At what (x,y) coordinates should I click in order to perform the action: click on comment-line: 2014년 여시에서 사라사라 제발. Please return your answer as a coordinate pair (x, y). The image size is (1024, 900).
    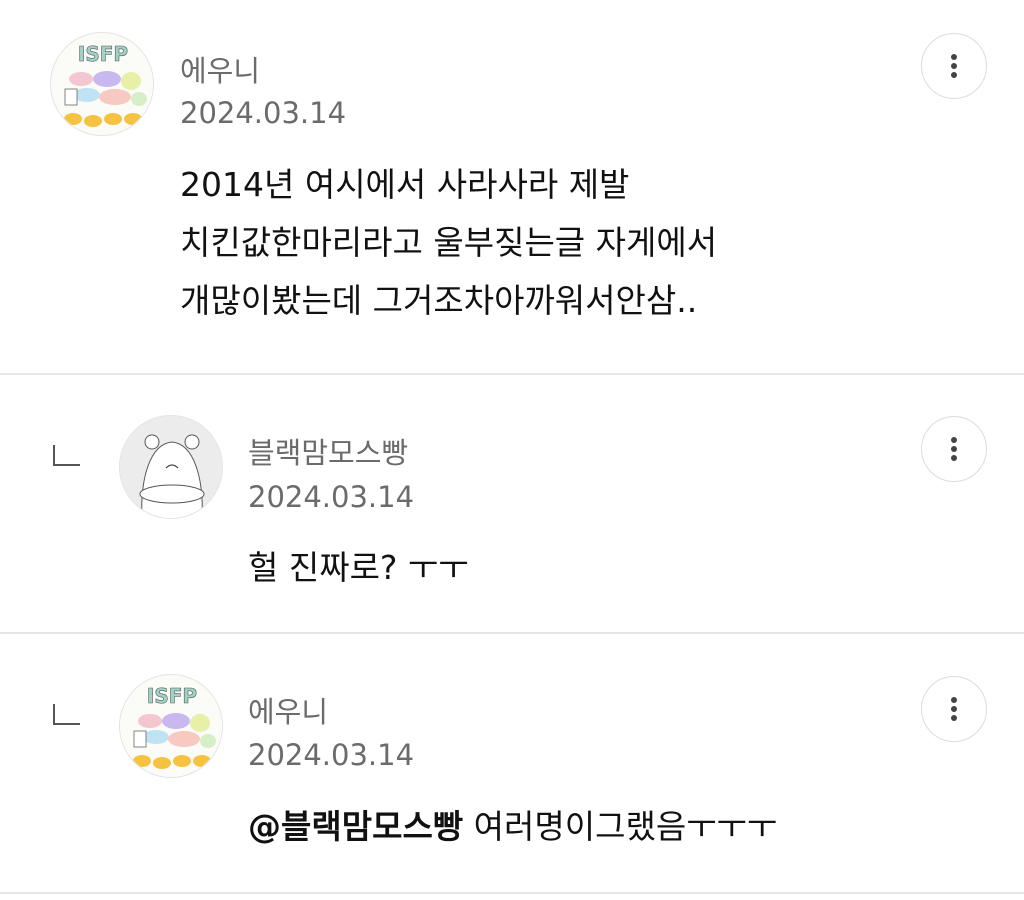
    Looking at the image, I should click on (405, 184).